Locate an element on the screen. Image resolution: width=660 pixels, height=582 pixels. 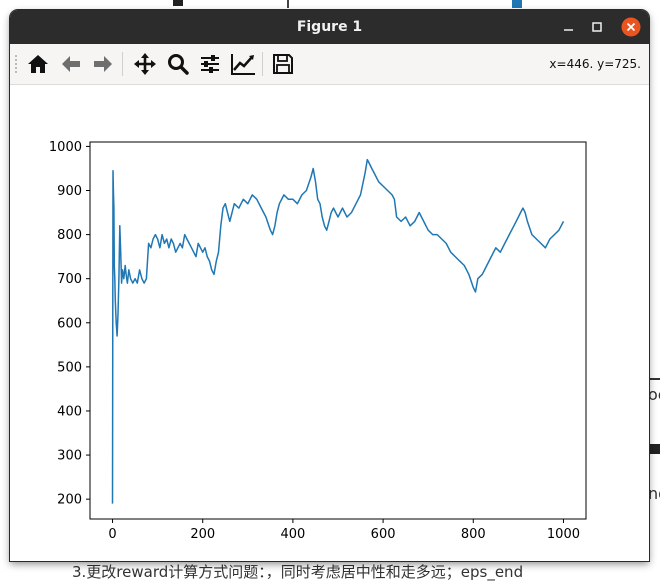
back-button is located at coordinates (71, 64).